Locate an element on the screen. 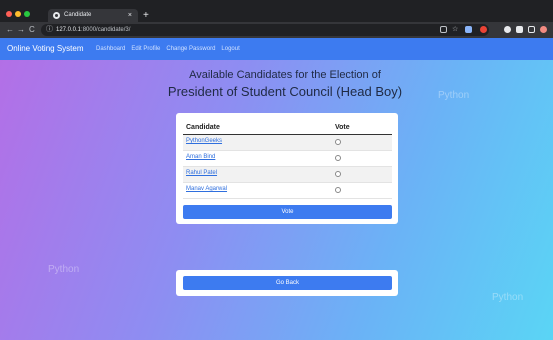 The height and width of the screenshot is (340, 553). minimize-window-button is located at coordinates (18, 14).